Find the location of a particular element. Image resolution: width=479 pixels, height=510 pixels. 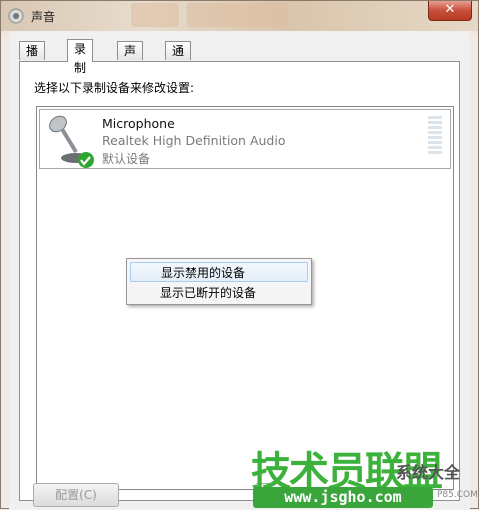

tab-playback: 播放 is located at coordinates (32, 59).